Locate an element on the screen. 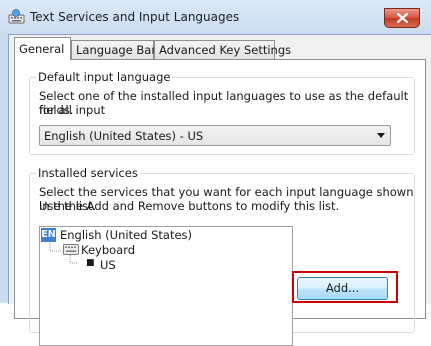 The image size is (431, 346). default-language-dropdown: English (United States) - US is located at coordinates (215, 135).